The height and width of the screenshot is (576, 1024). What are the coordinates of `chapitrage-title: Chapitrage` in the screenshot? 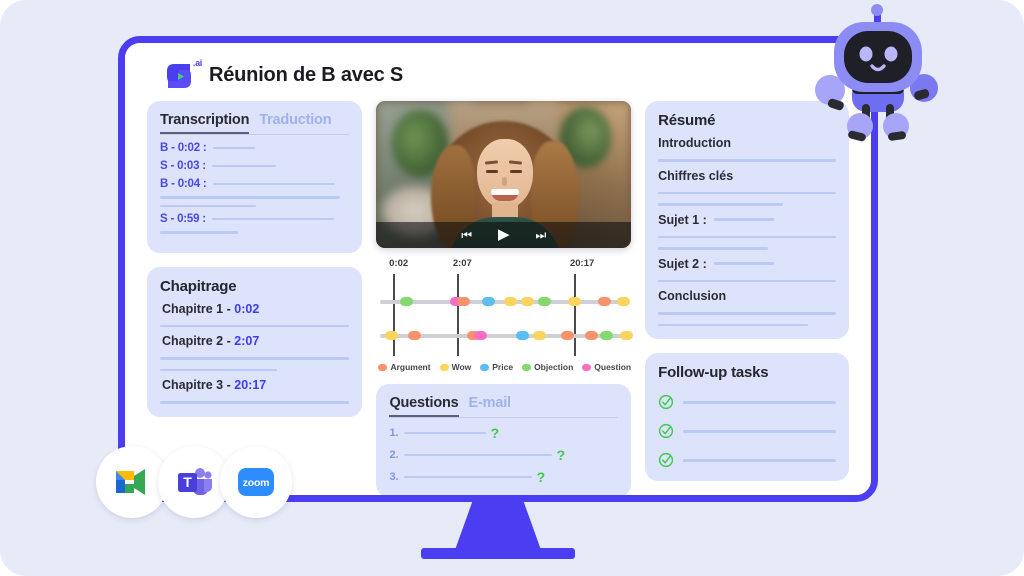 It's located at (198, 286).